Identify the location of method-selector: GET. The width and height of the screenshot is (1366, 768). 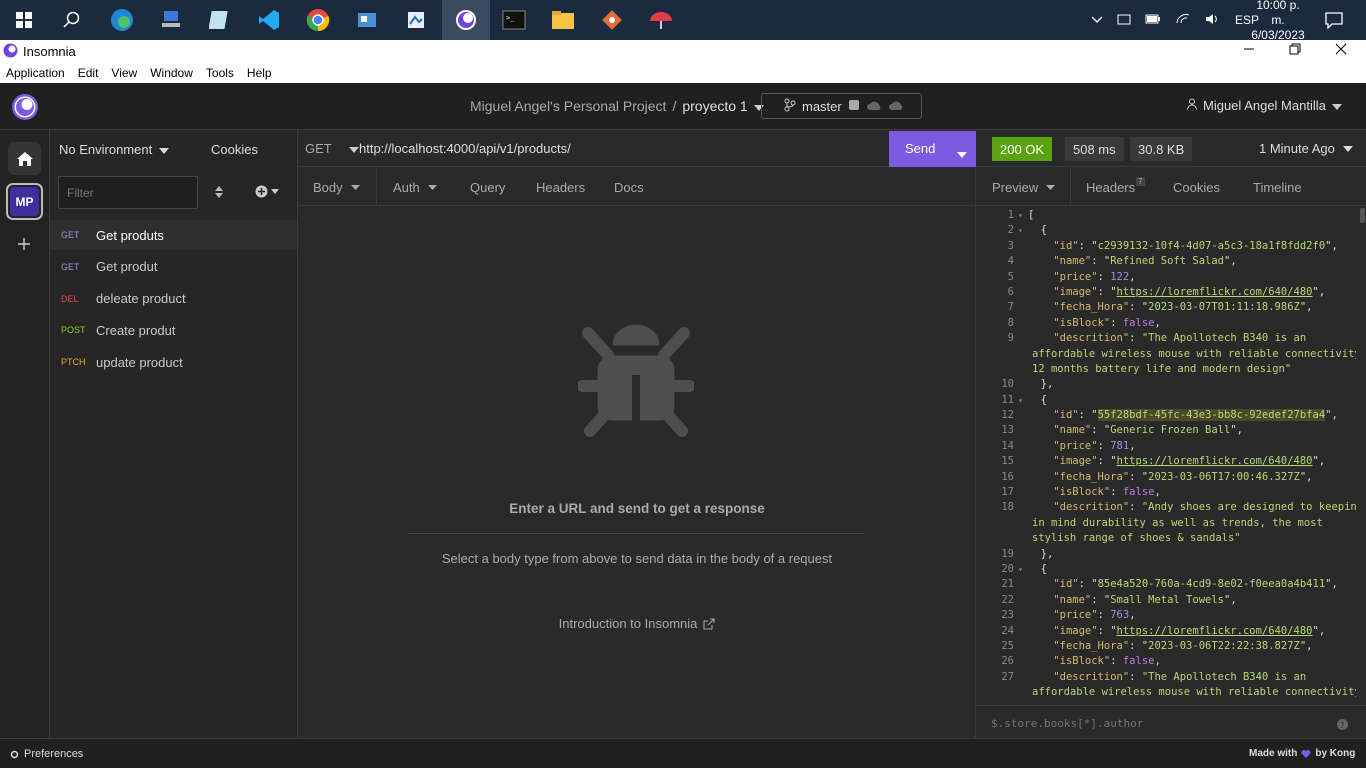
(332, 148).